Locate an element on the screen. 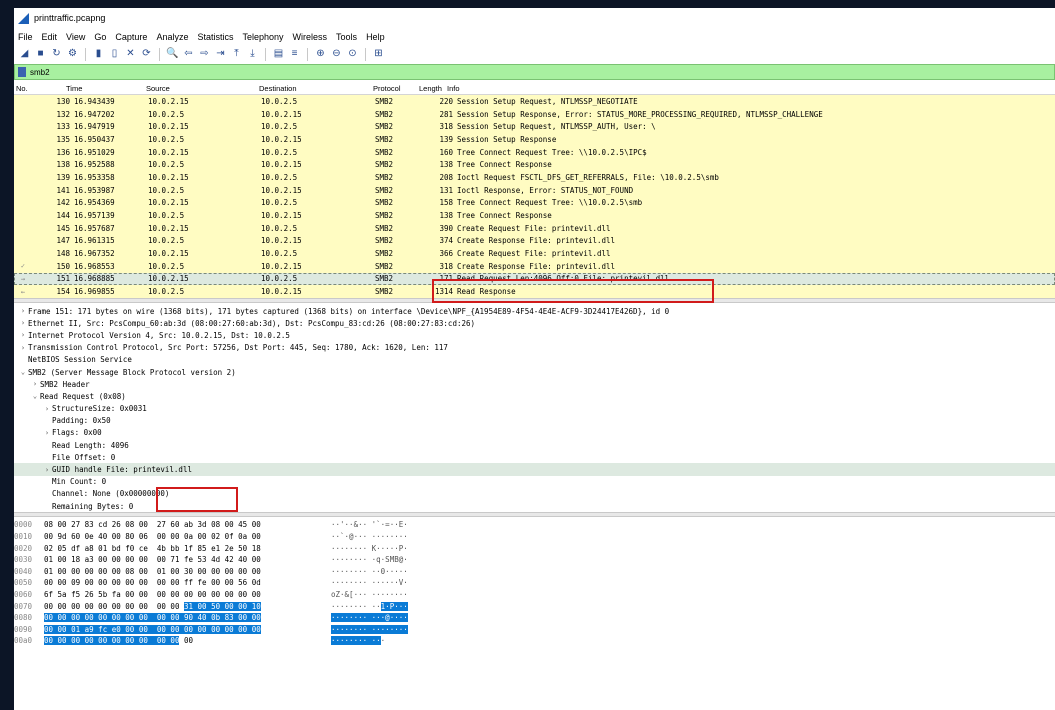 This screenshot has height=710, width=1055. hex-bytes-selected: 00 00 00 00 00 00 00 00 00 00 is located at coordinates (112, 641).